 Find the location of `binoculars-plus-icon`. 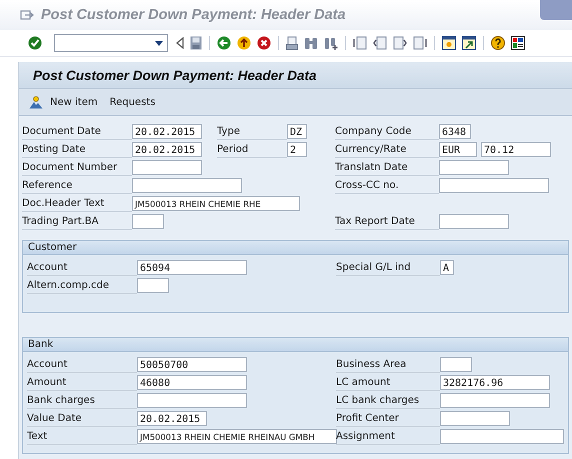

binoculars-plus-icon is located at coordinates (331, 43).